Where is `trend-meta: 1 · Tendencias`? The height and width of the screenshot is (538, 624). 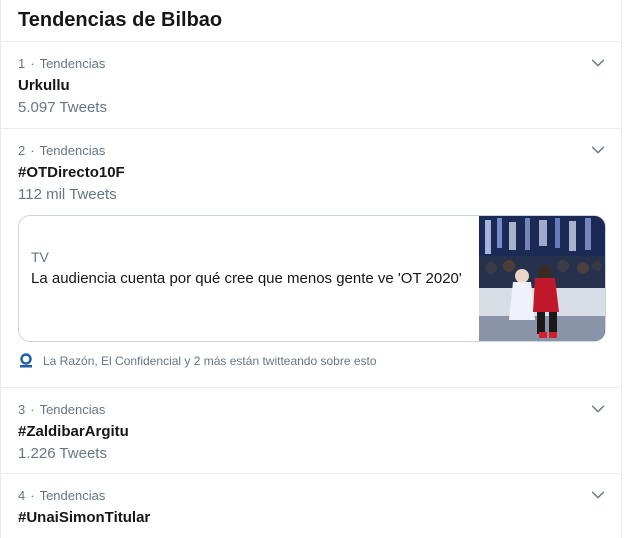
trend-meta: 1 · Tendencias is located at coordinates (62, 63).